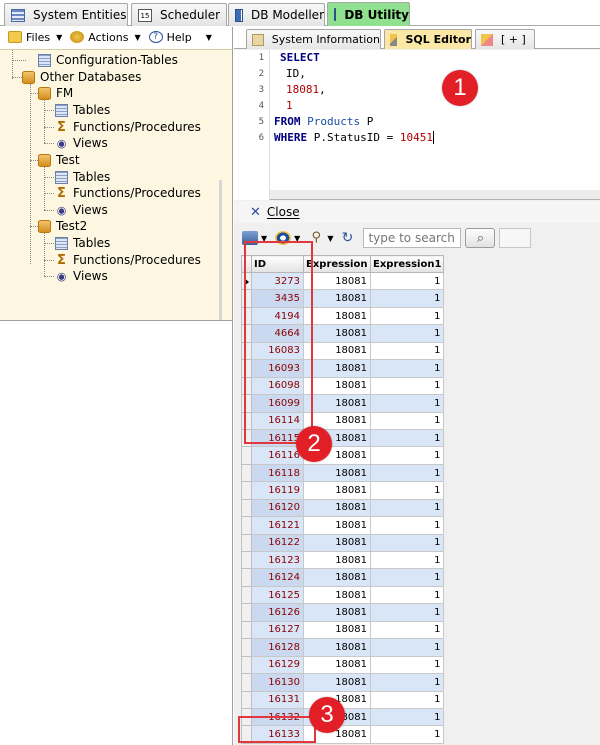 The width and height of the screenshot is (600, 745). I want to click on grid-cell-id: 16121, so click(277, 525).